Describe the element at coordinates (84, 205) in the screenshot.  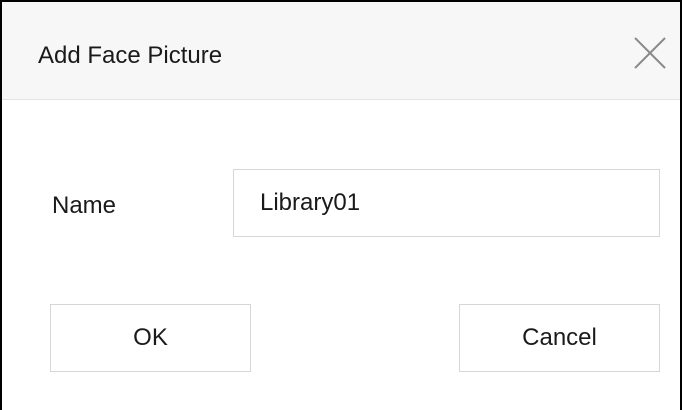
I see `name-label: Name` at that location.